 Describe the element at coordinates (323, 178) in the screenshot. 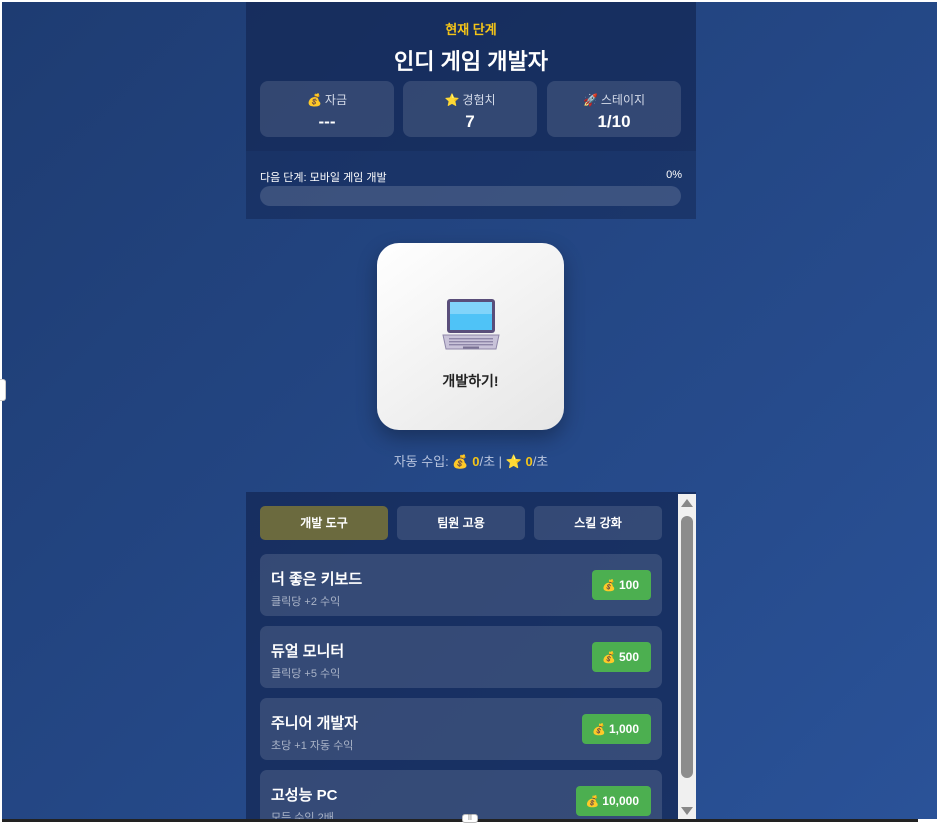

I see `progress-label: 다음 단계: 모바일 게임 개발` at that location.